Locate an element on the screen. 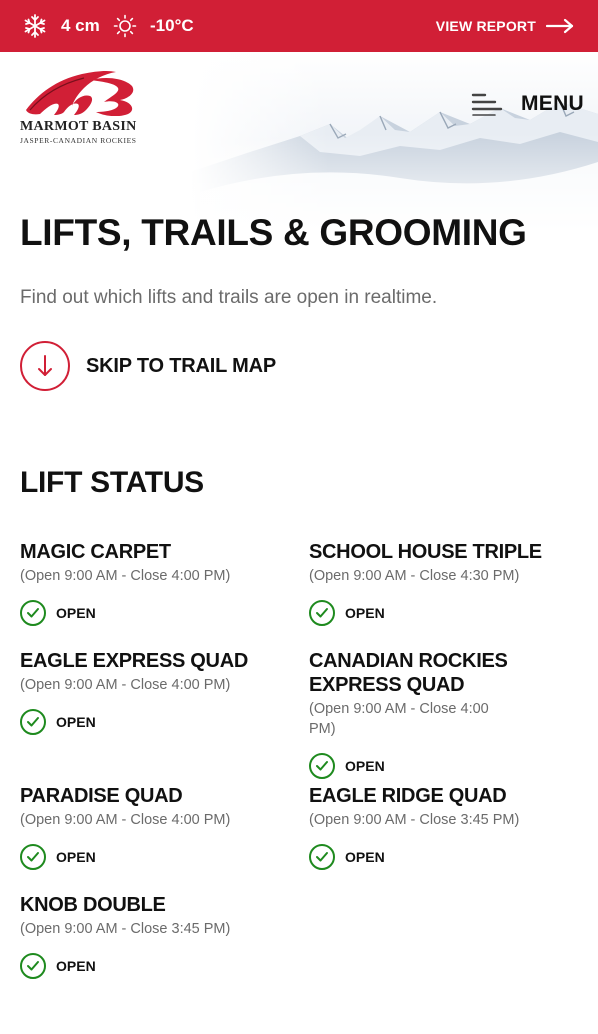 The width and height of the screenshot is (598, 1034). temperature-reading: -10°C is located at coordinates (153, 26).